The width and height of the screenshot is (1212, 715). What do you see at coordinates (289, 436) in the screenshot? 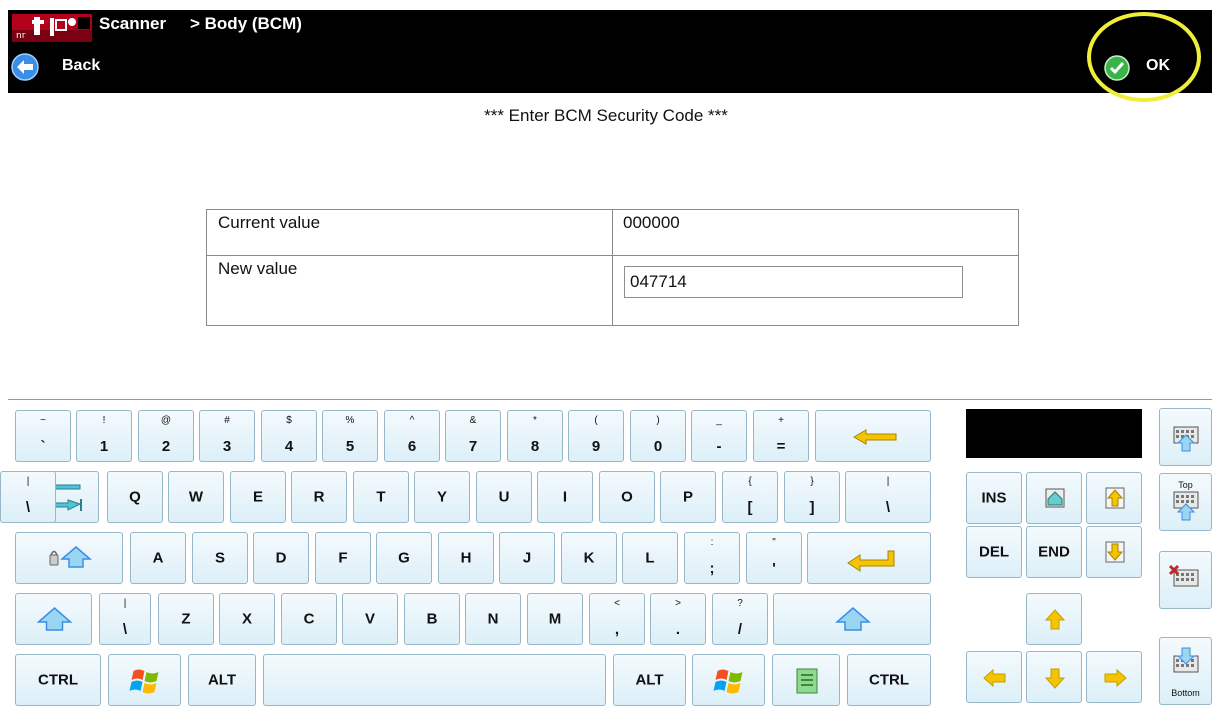
I see `key-4: $4` at bounding box center [289, 436].